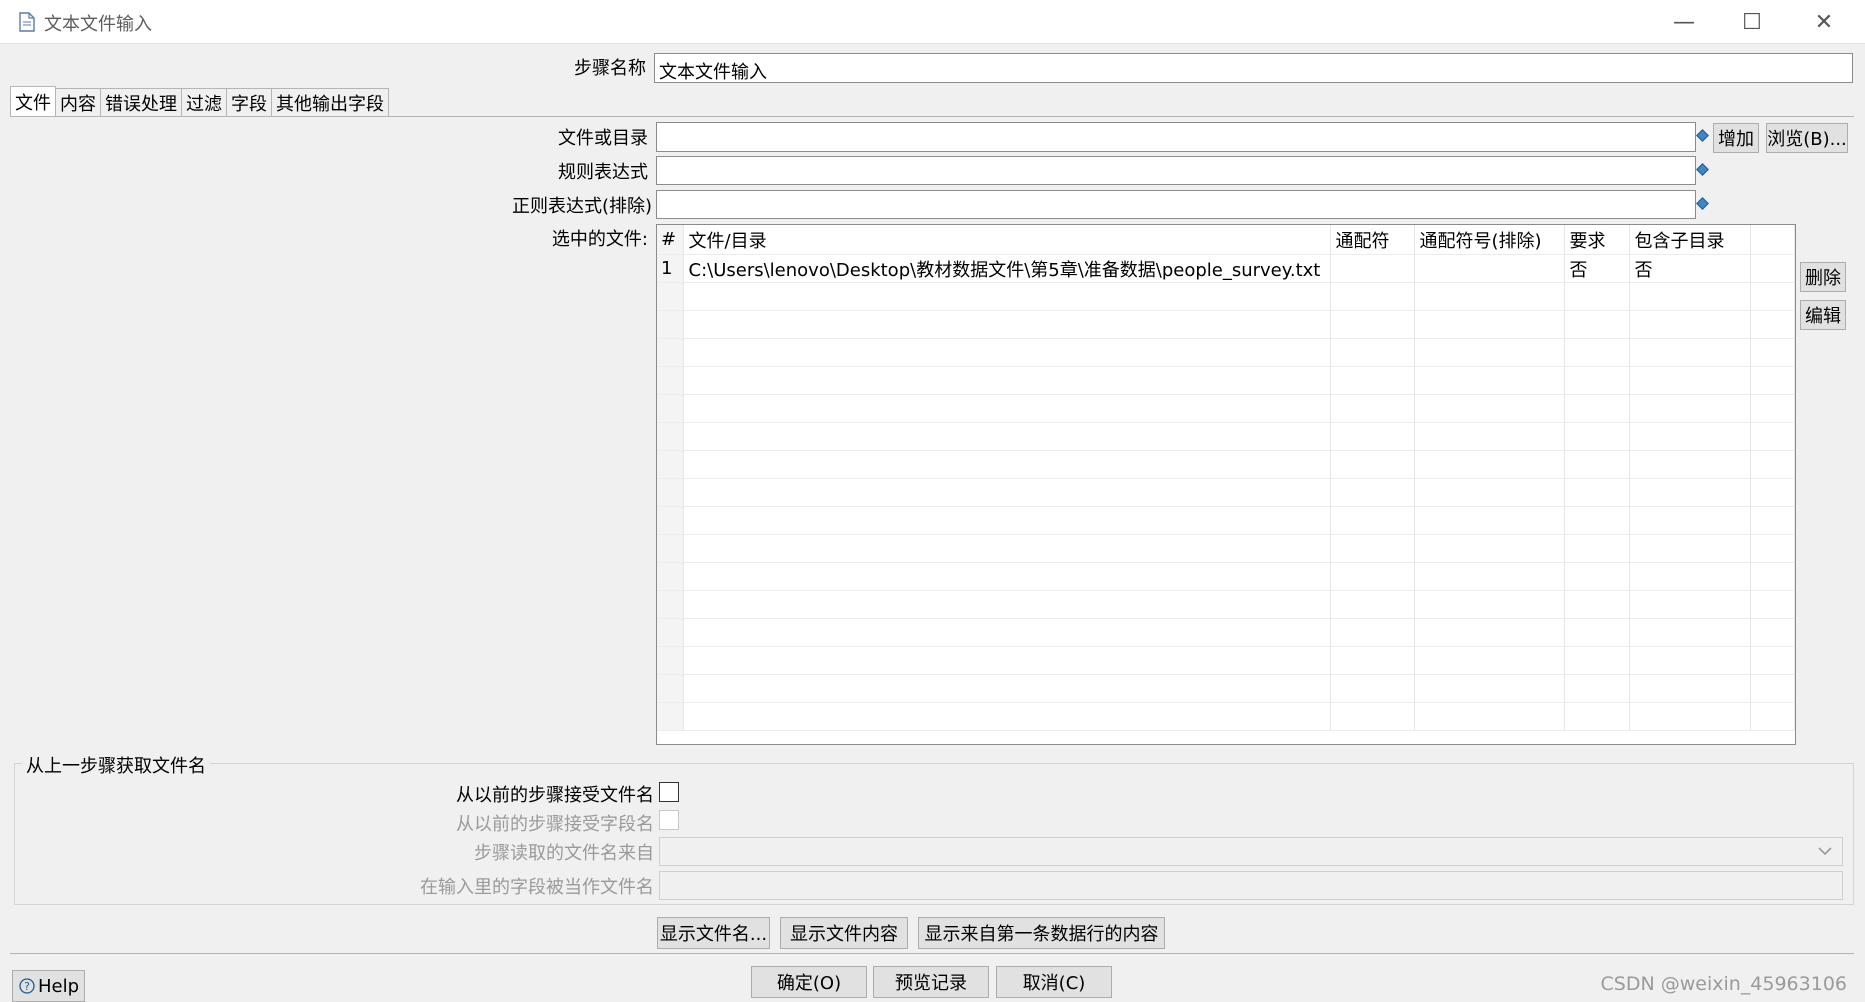 The width and height of the screenshot is (1865, 1002). What do you see at coordinates (669, 820) in the screenshot?
I see `accept-fieldnames-checkbox` at bounding box center [669, 820].